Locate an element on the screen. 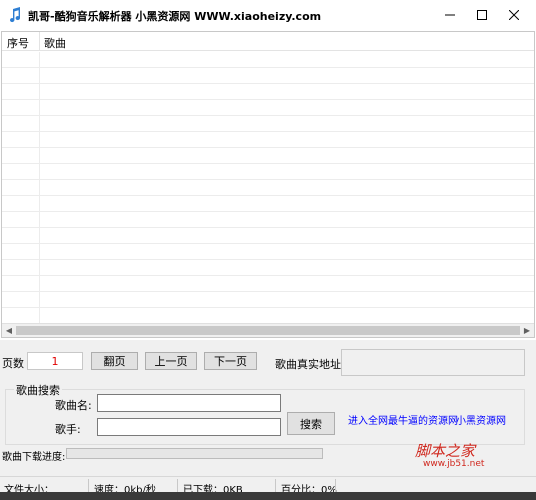 The image size is (536, 500). singer-input is located at coordinates (189, 427).